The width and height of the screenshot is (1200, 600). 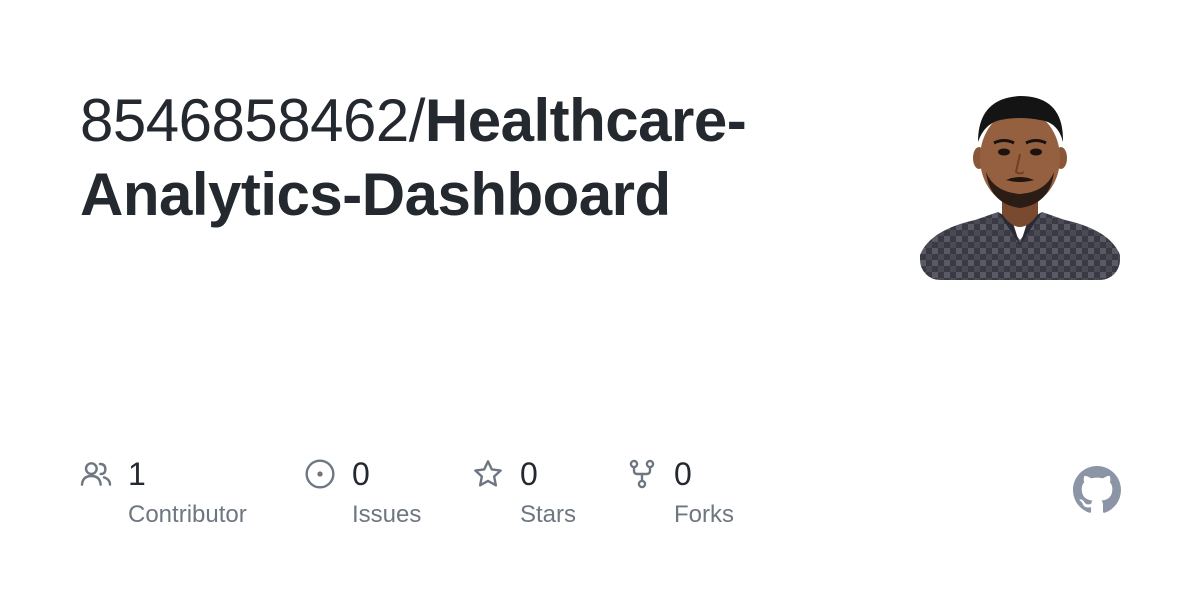 What do you see at coordinates (529, 474) in the screenshot?
I see `stars-count: 0` at bounding box center [529, 474].